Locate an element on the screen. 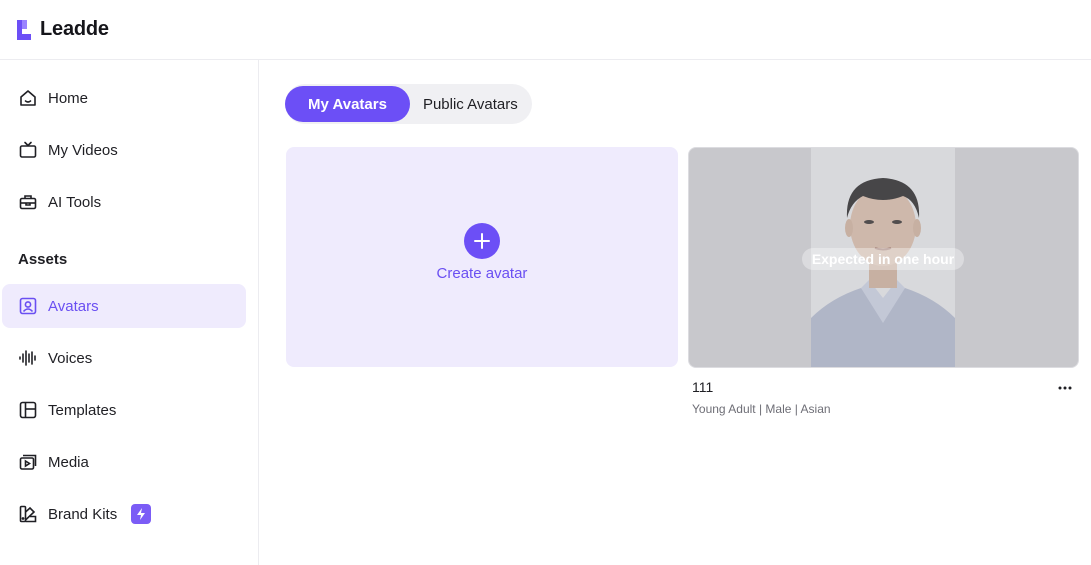 The width and height of the screenshot is (1091, 565). plus-icon is located at coordinates (482, 240).